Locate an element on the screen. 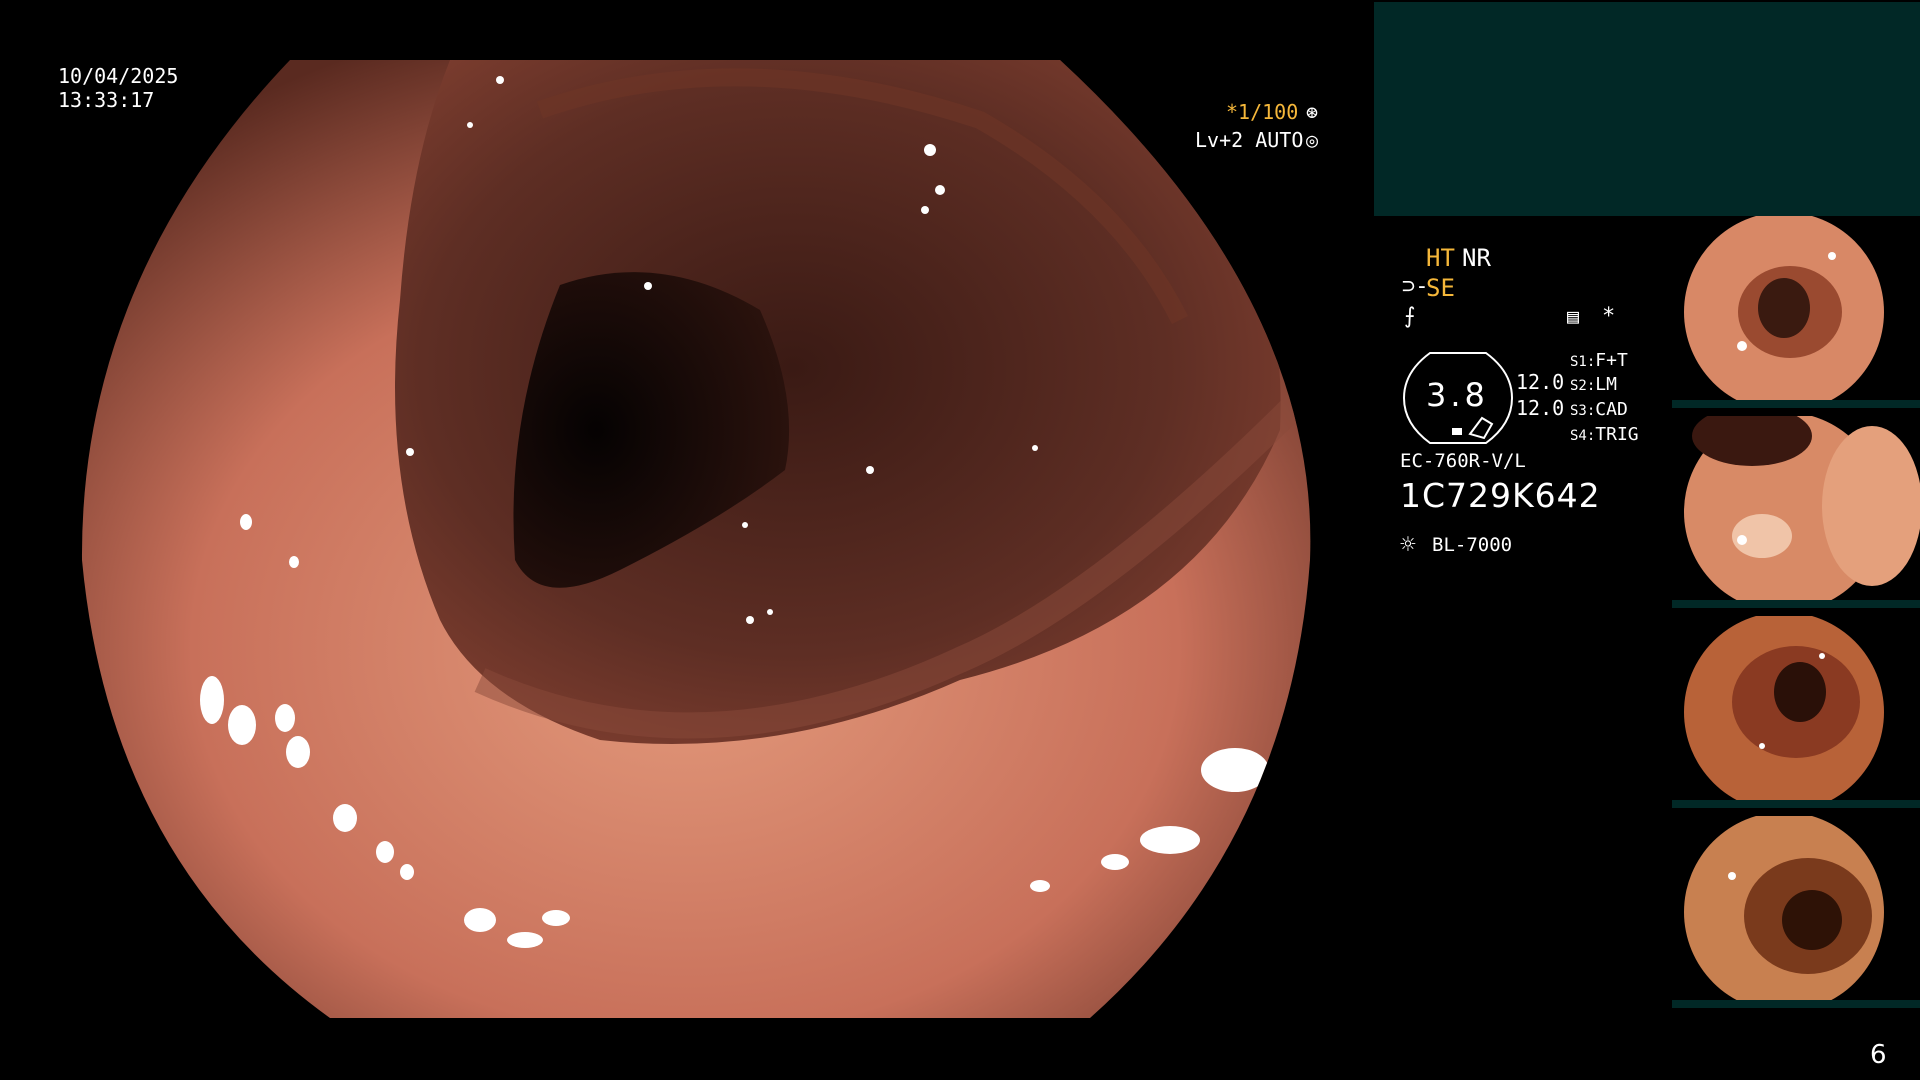 Image resolution: width=1920 pixels, height=1080 pixels. memo-icon: ▤ is located at coordinates (1573, 316).